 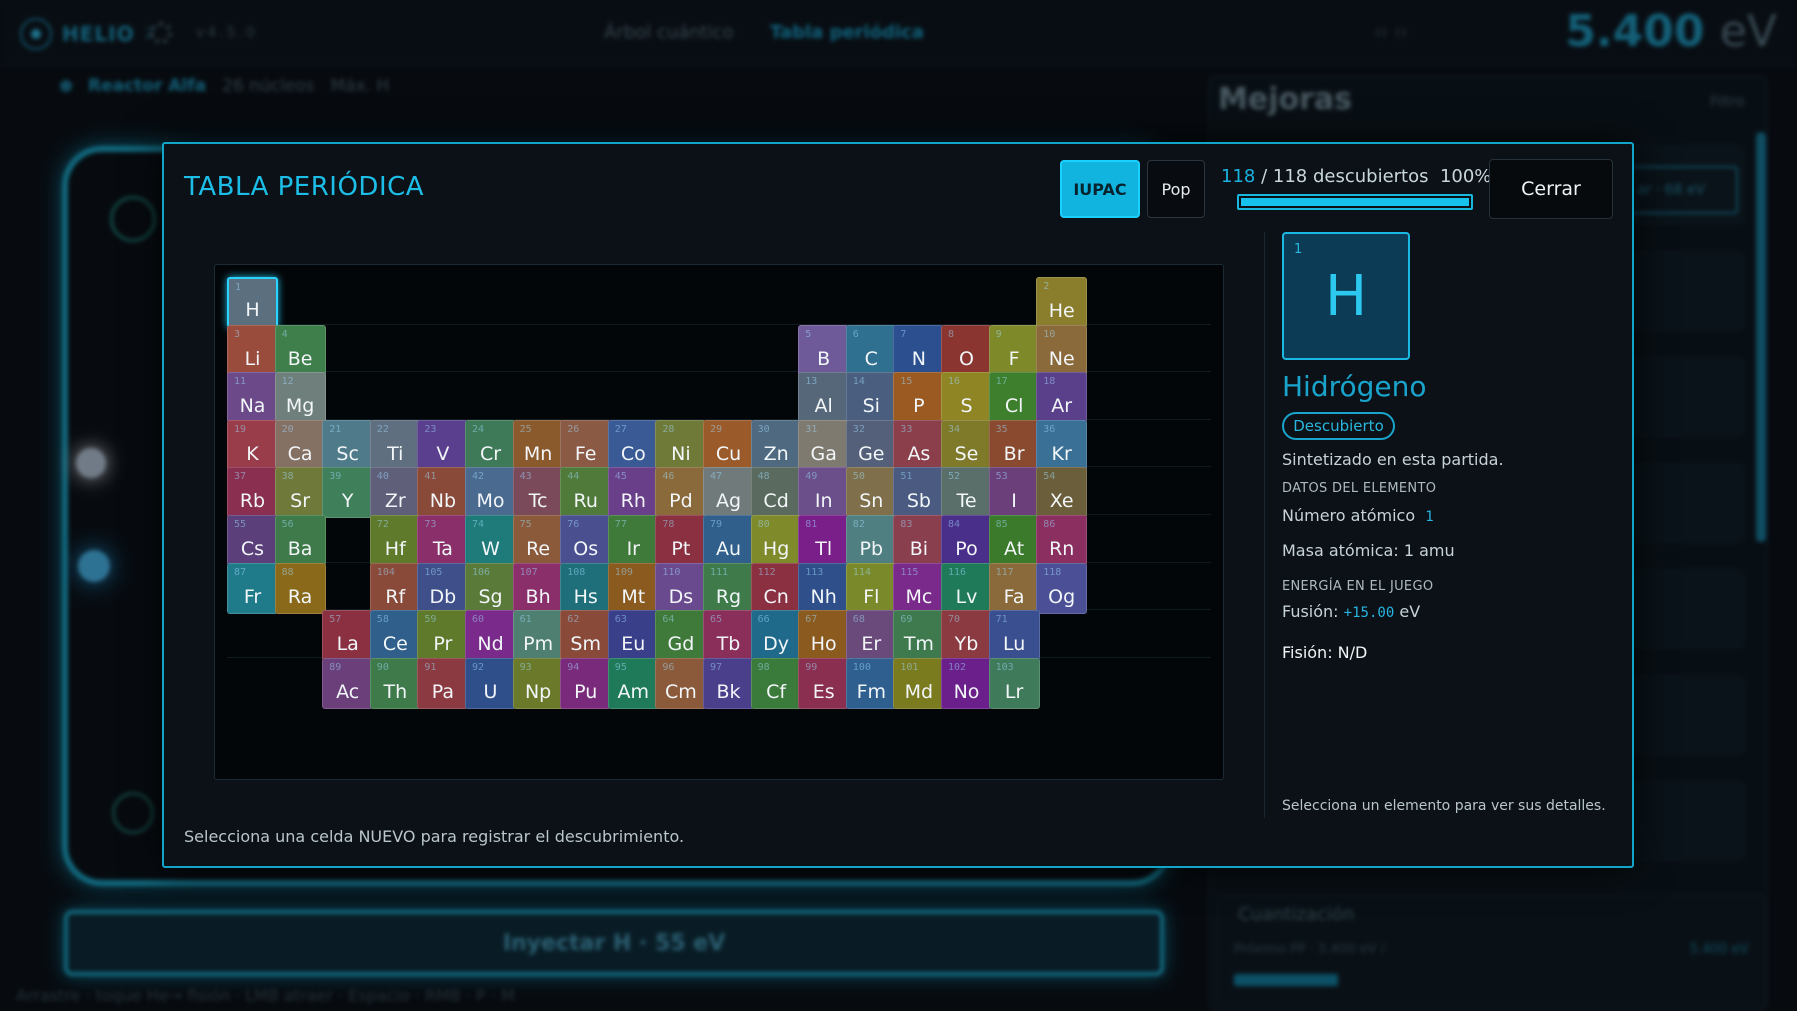 What do you see at coordinates (728, 683) in the screenshot?
I see `element-cell-bk: 97 Bk` at bounding box center [728, 683].